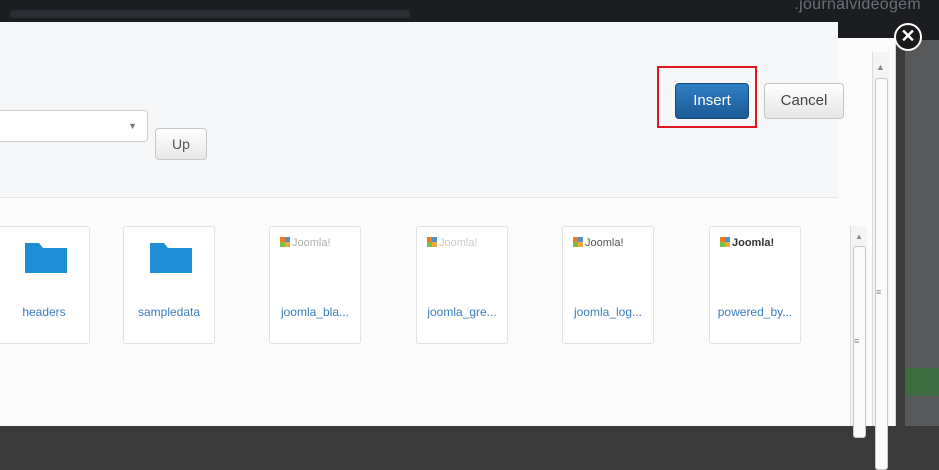 The image size is (939, 470). Describe the element at coordinates (804, 101) in the screenshot. I see `cancel-button: Cancel` at that location.